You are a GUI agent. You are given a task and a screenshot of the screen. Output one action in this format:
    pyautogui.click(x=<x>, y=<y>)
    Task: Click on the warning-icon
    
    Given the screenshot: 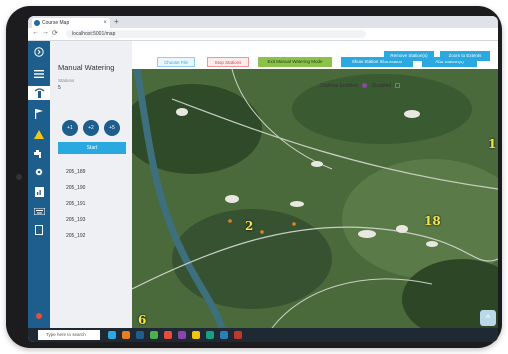 What is the action you would take?
    pyautogui.click(x=39, y=134)
    